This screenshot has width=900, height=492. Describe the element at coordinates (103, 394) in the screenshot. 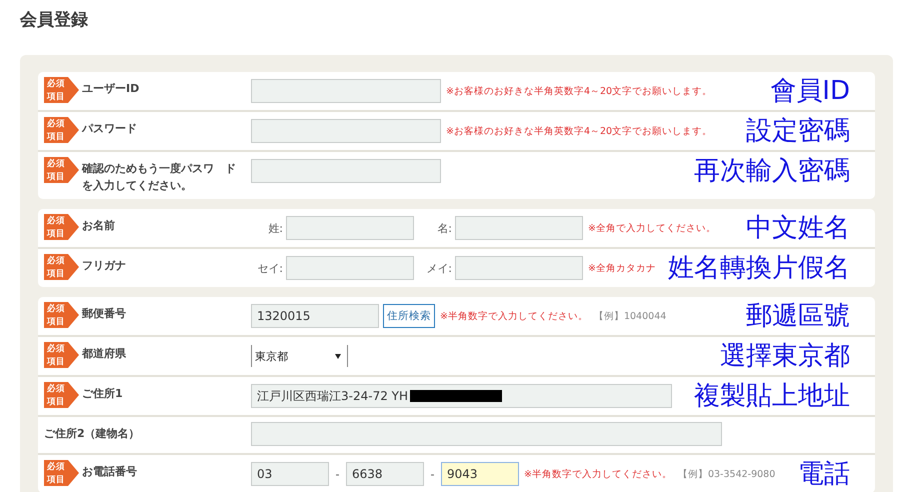

I see `field-label: ご住所1` at that location.